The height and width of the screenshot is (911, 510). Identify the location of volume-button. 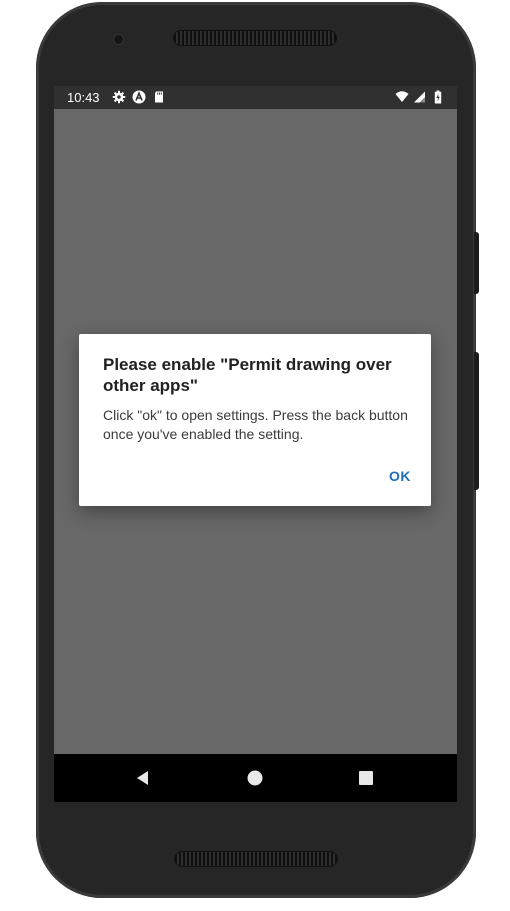
(476, 421).